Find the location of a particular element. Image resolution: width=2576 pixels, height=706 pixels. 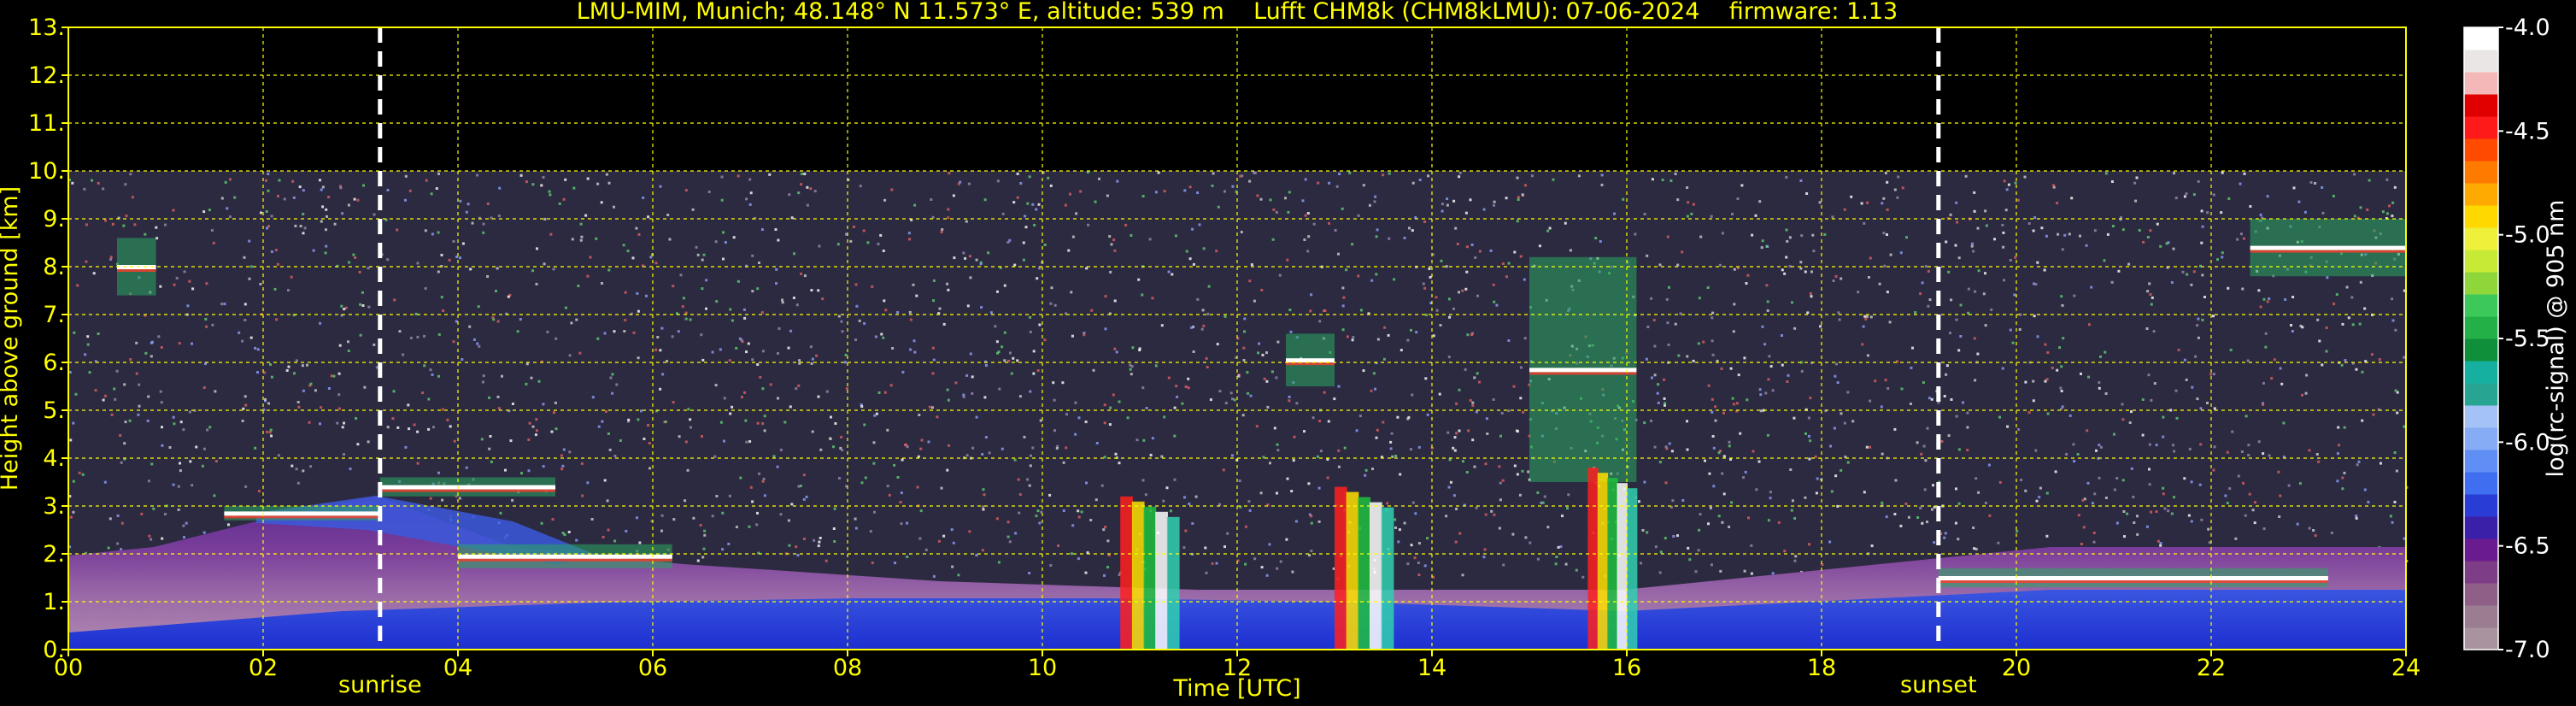

cloud-layer-edge is located at coordinates (2328, 251).